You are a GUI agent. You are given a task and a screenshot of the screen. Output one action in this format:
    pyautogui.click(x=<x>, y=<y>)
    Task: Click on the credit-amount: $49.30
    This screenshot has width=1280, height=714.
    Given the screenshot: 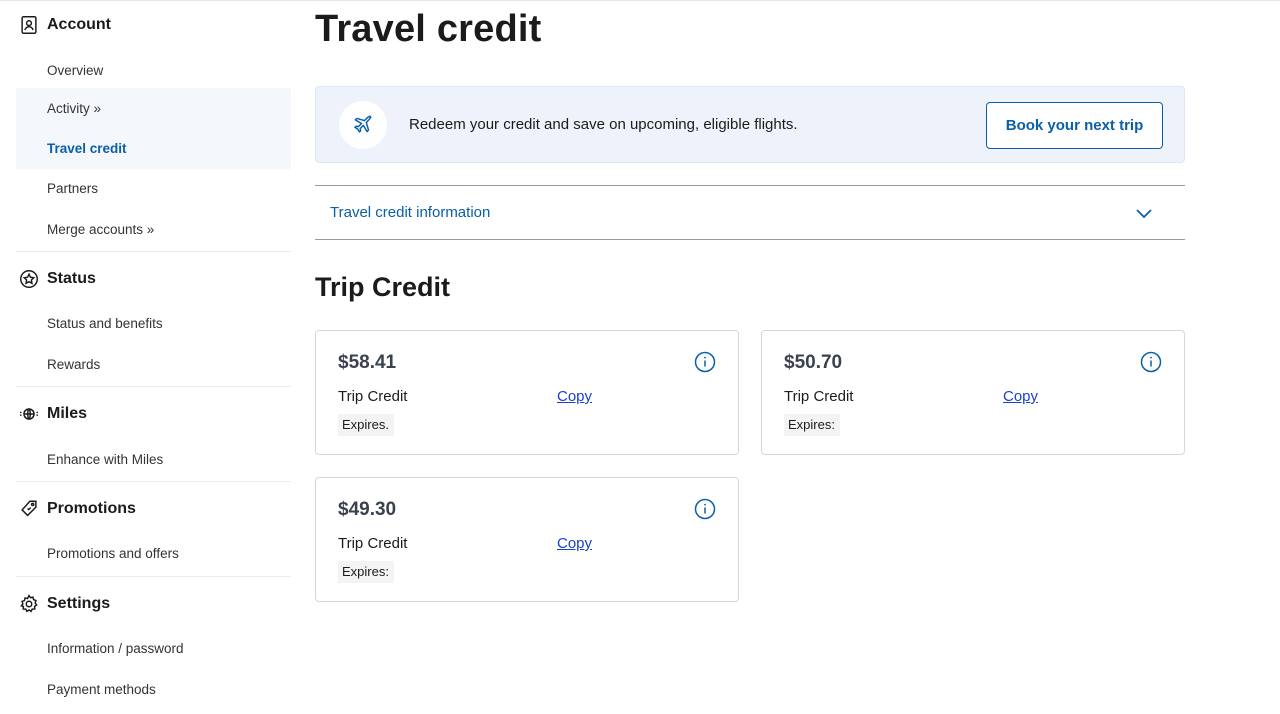 What is the action you would take?
    pyautogui.click(x=367, y=509)
    